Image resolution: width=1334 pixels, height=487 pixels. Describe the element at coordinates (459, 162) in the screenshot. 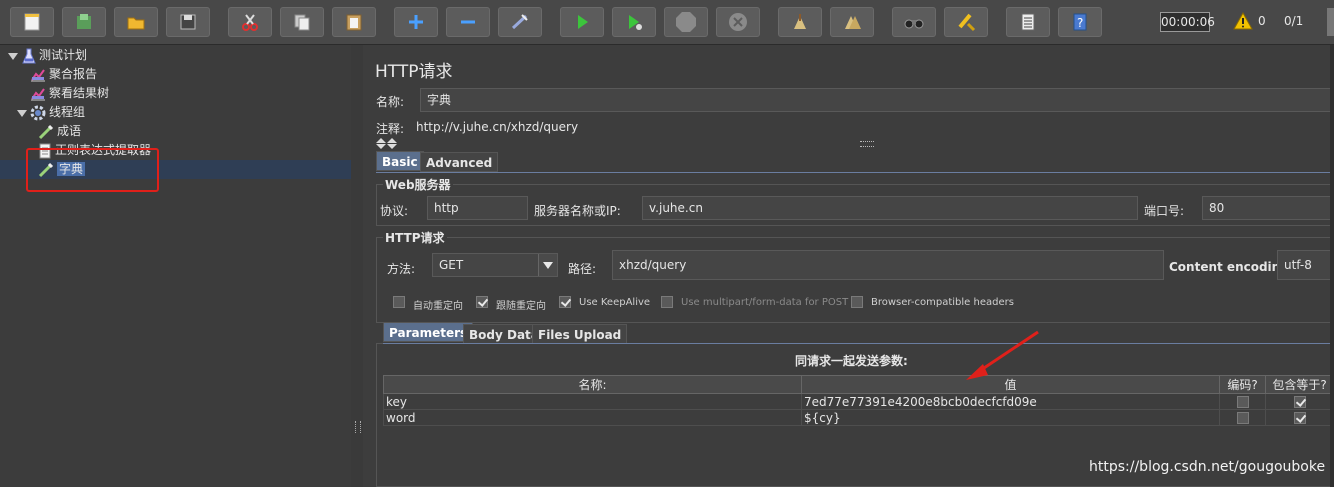

I see `tab-advanced: Advanced` at that location.